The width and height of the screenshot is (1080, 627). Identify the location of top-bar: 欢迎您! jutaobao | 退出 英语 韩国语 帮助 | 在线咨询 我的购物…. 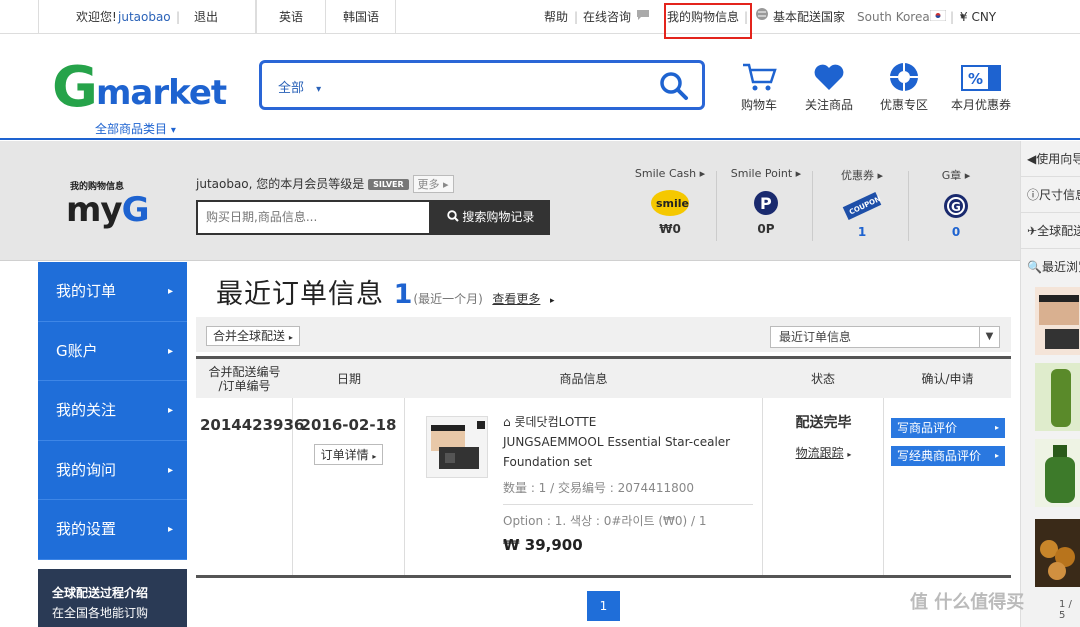
(540, 17).